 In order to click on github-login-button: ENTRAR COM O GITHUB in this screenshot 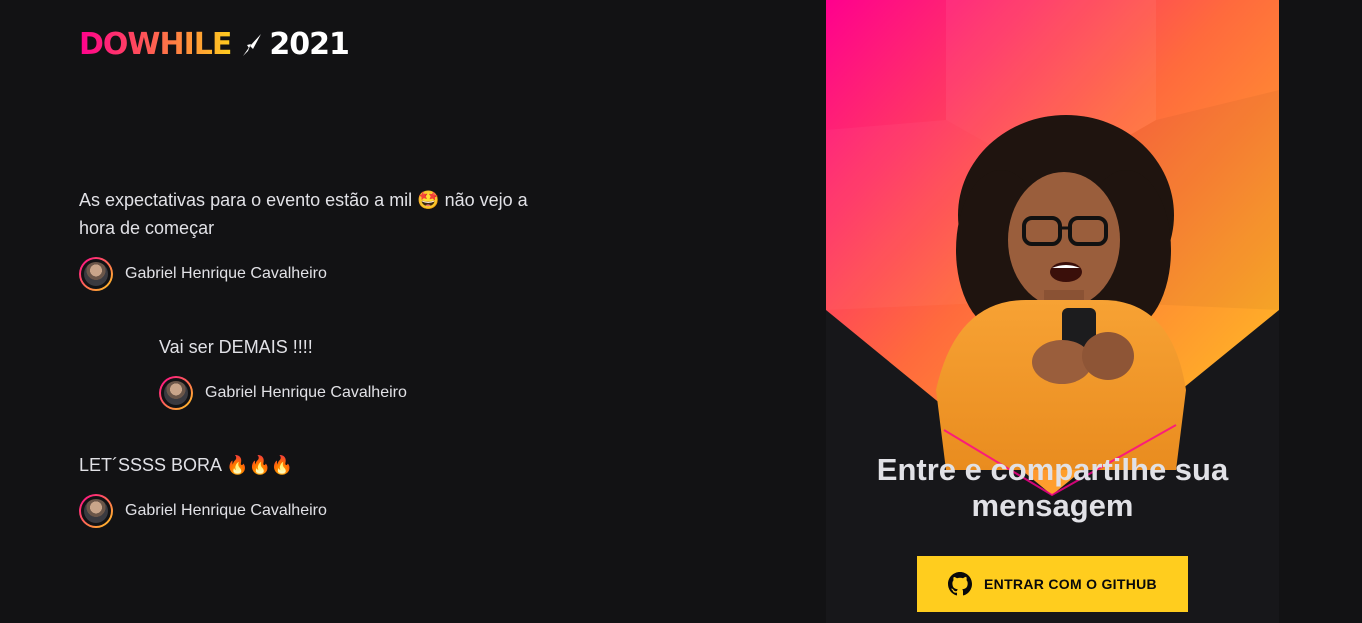, I will do `click(1052, 584)`.